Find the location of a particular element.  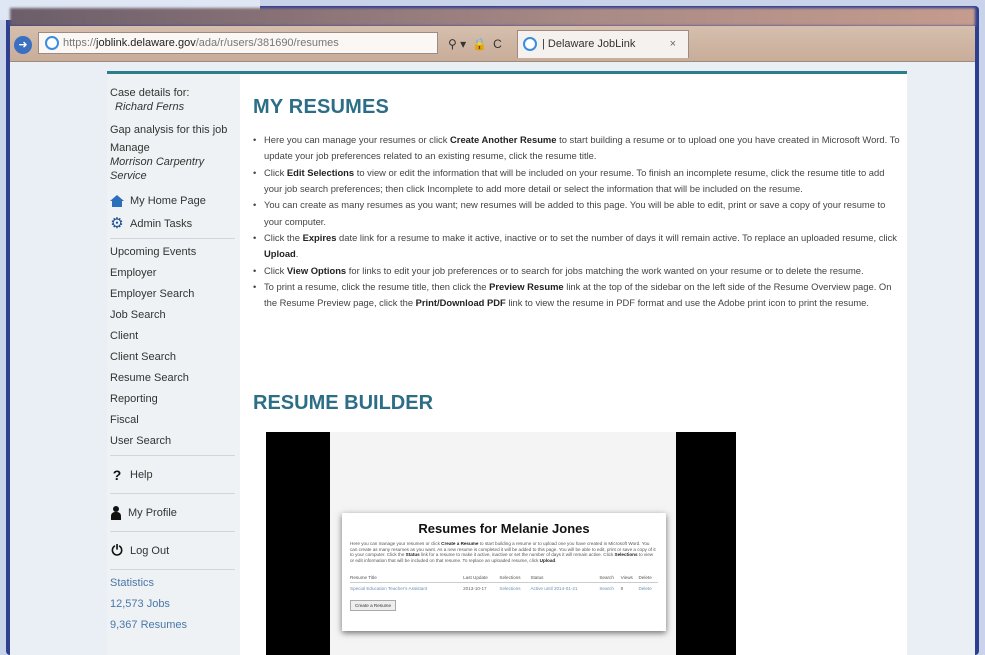

address-tools: ⚲ ▾ 🔒 C is located at coordinates (475, 44).